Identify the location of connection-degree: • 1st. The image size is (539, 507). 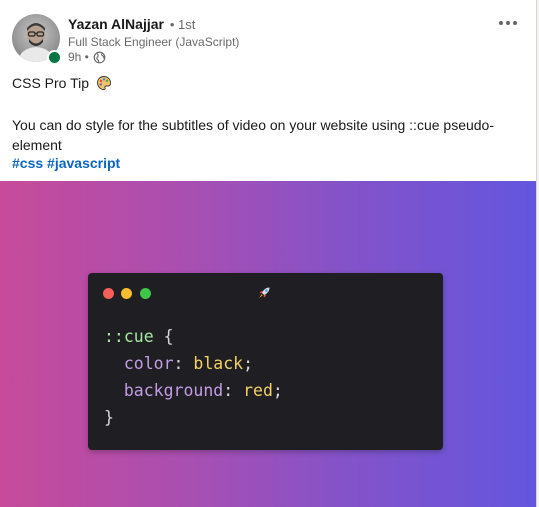
(182, 24).